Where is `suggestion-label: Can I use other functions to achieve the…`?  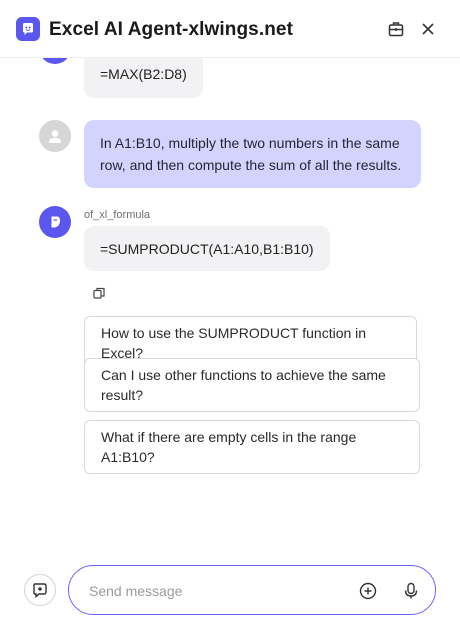
suggestion-label: Can I use other functions to achieve the… is located at coordinates (243, 385).